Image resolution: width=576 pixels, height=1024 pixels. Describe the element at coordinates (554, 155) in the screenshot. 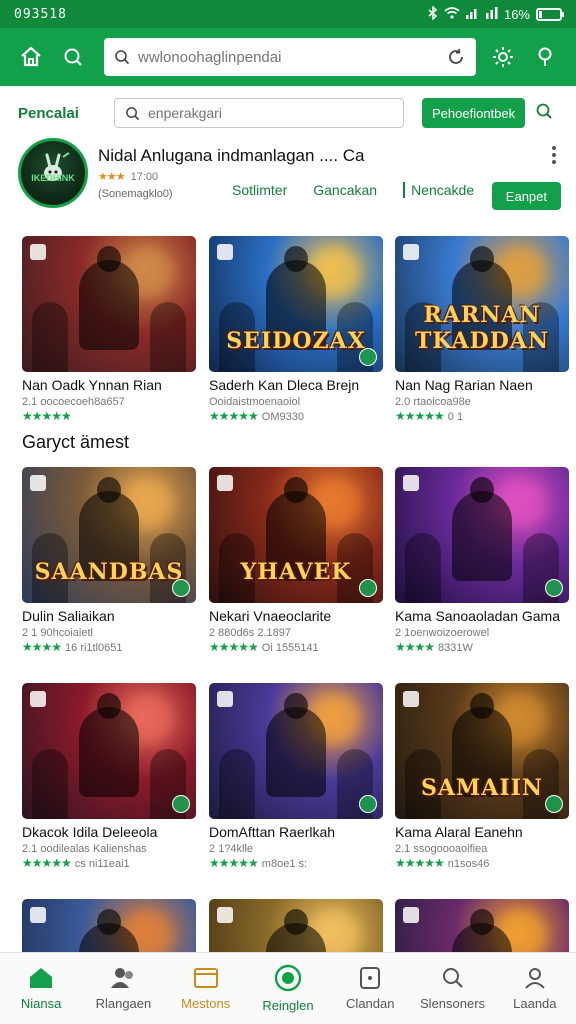

I see `more-options-icon` at that location.